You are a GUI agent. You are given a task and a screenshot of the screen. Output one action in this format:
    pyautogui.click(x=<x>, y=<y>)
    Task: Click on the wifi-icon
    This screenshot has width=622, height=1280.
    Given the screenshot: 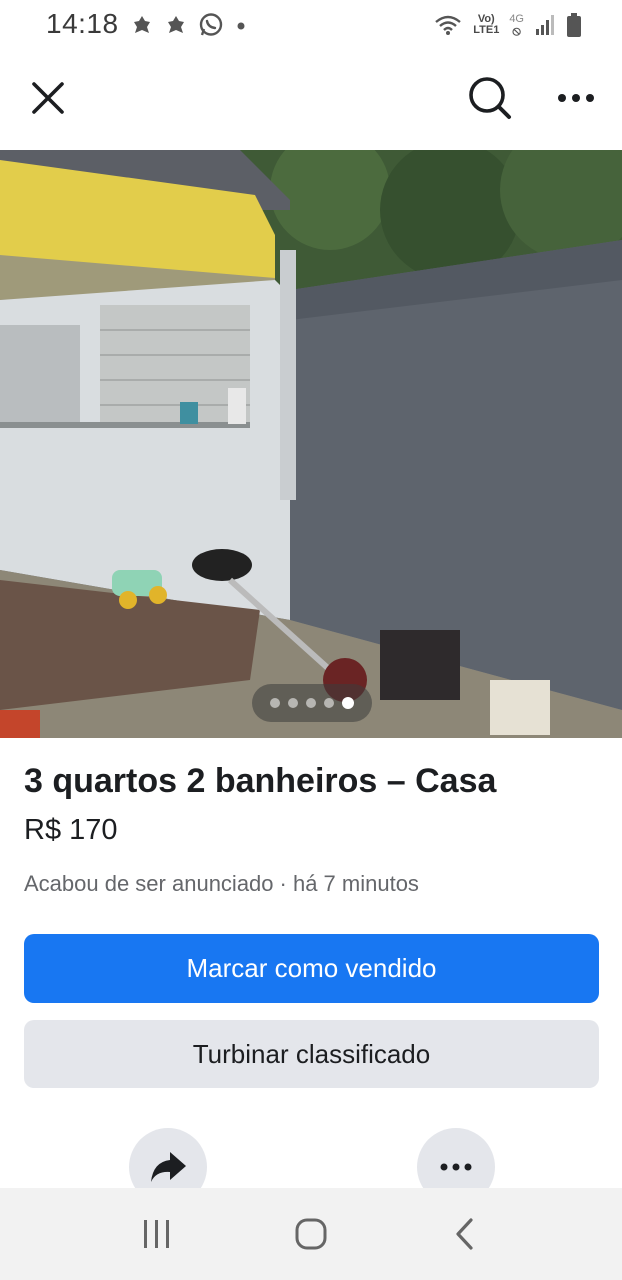 What is the action you would take?
    pyautogui.click(x=448, y=25)
    